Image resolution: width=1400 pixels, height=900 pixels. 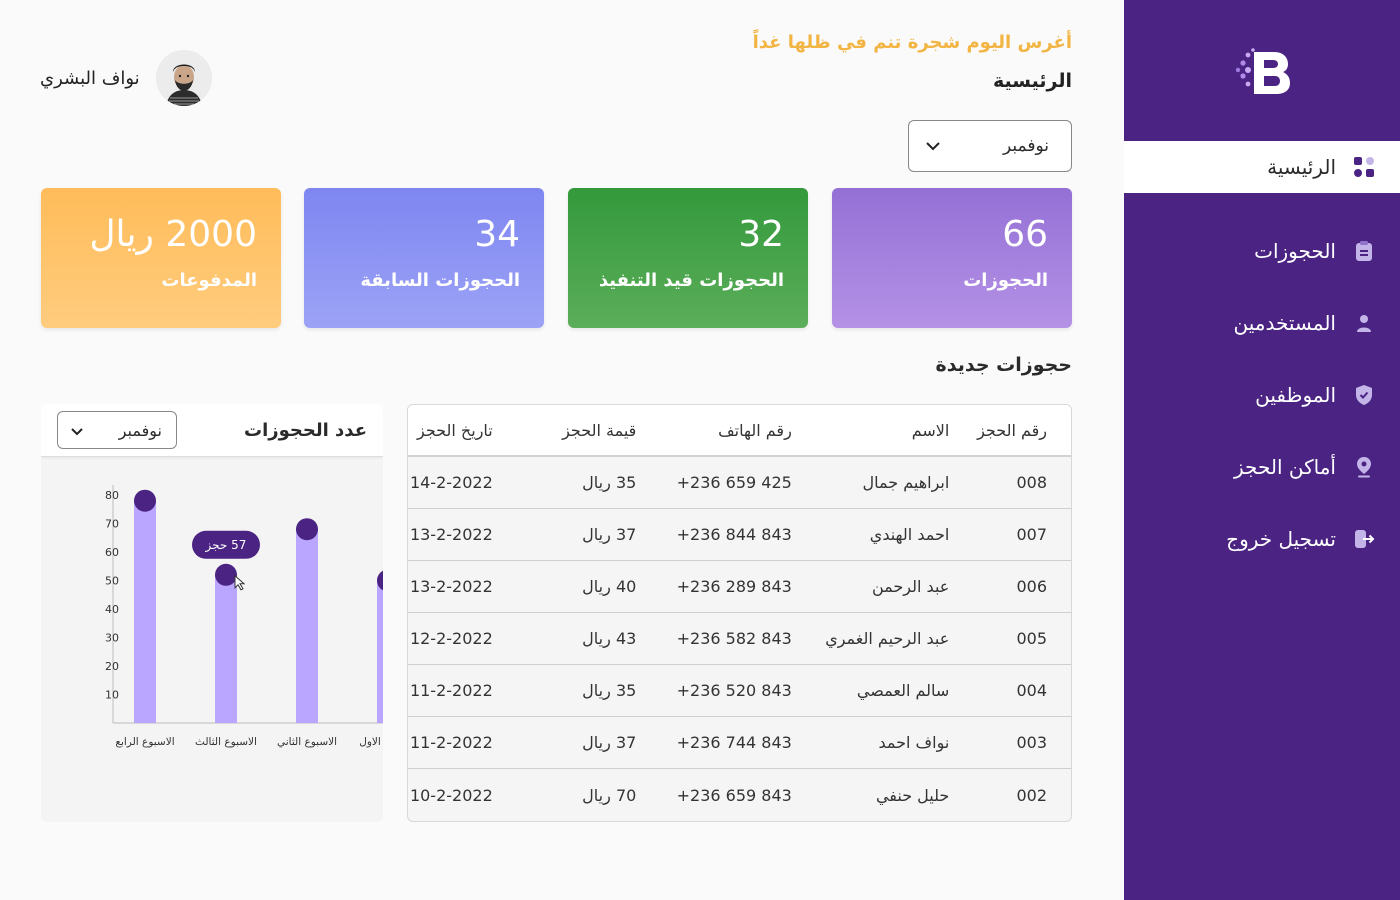 What do you see at coordinates (912, 795) in the screenshot?
I see `booking-name: حليل حنفي` at bounding box center [912, 795].